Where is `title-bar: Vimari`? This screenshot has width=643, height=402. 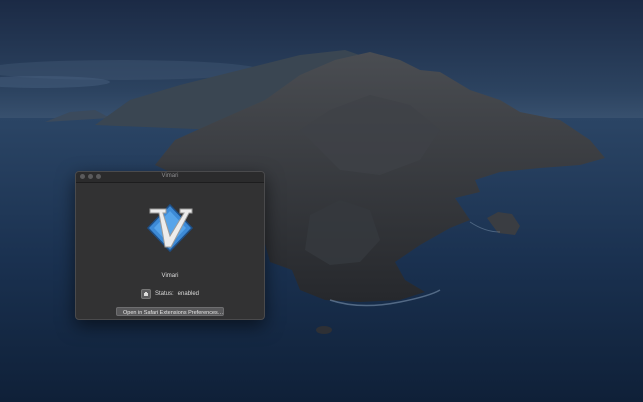
title-bar: Vimari is located at coordinates (170, 177).